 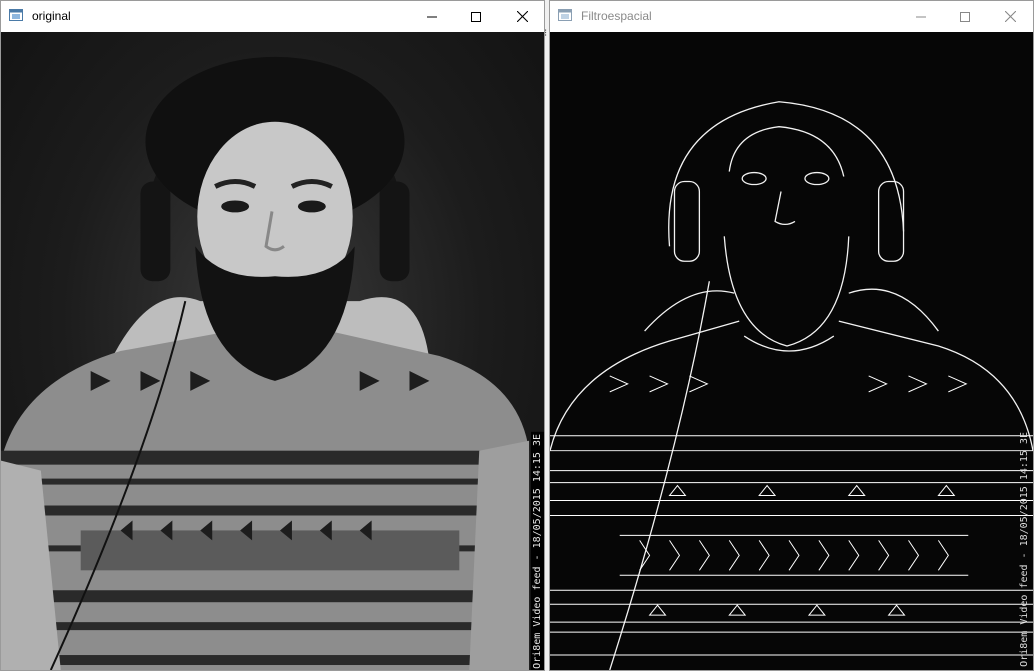 I want to click on window-title: original, so click(x=51, y=16).